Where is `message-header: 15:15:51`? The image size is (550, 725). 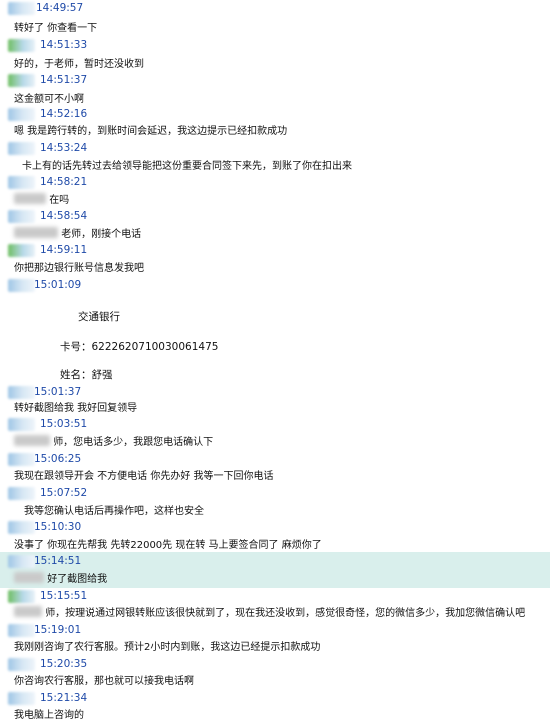 message-header: 15:15:51 is located at coordinates (275, 596).